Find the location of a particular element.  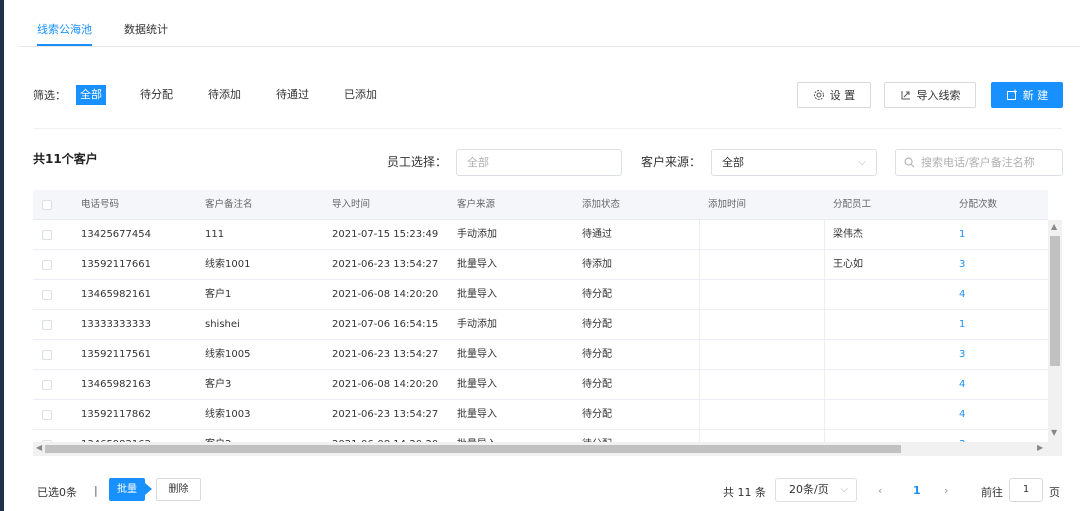

tab-bar: 线索公海池 数据统计 is located at coordinates (118, 23).